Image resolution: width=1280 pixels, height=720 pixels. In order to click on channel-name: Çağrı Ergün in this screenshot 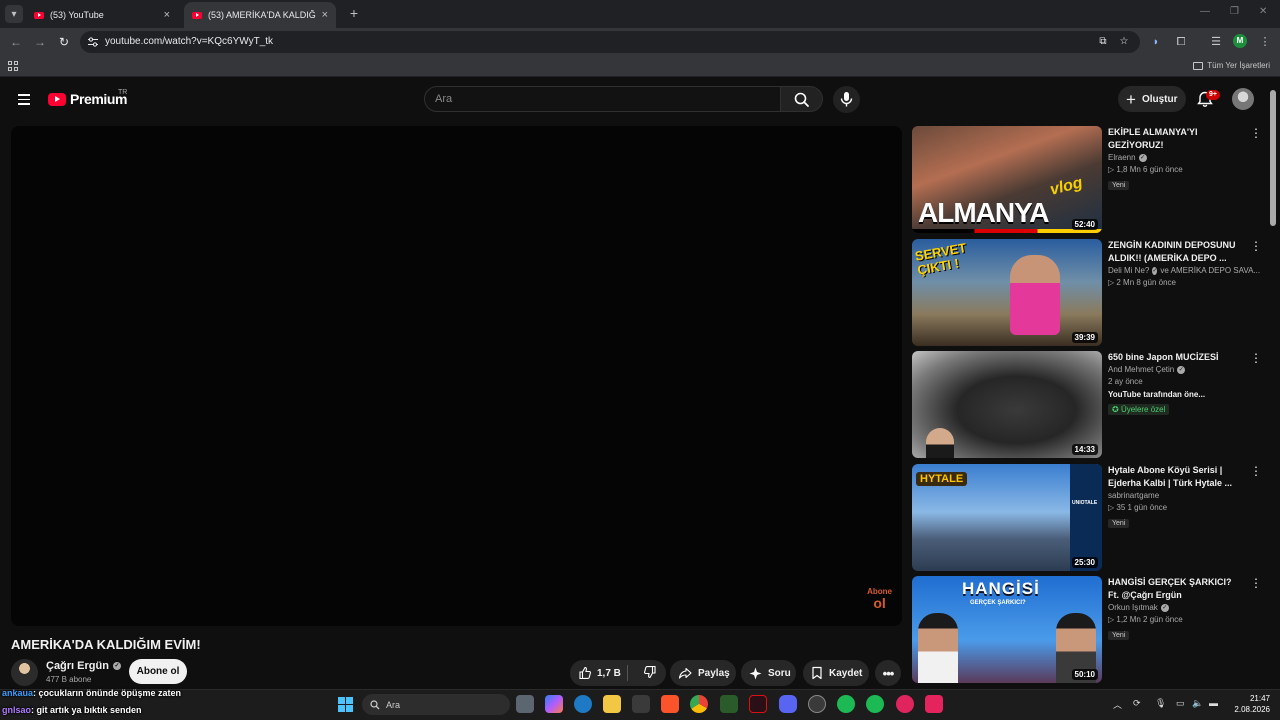, I will do `click(77, 666)`.